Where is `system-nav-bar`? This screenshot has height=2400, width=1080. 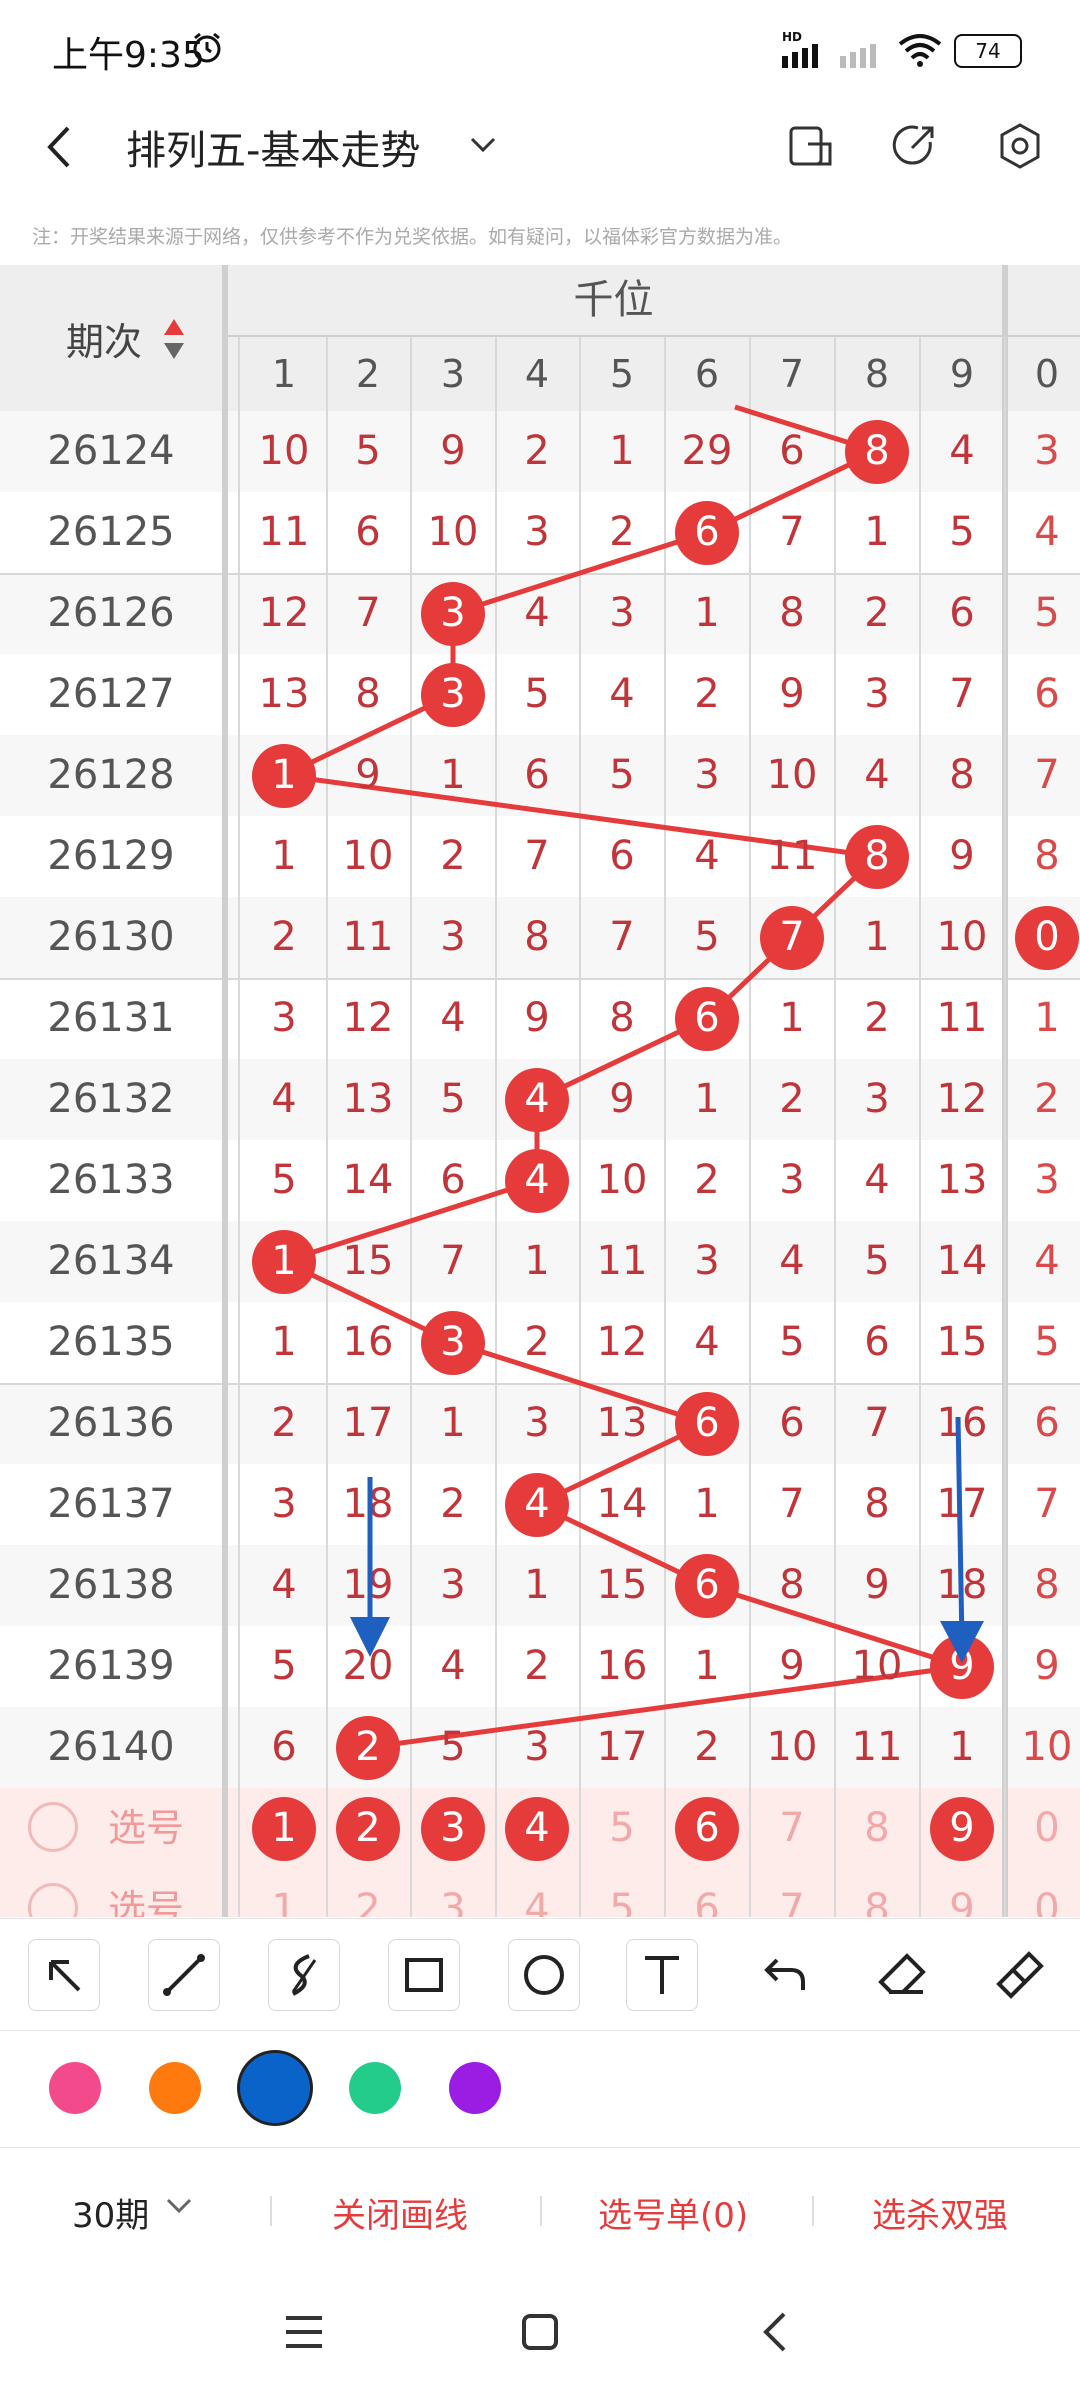
system-nav-bar is located at coordinates (540, 2333).